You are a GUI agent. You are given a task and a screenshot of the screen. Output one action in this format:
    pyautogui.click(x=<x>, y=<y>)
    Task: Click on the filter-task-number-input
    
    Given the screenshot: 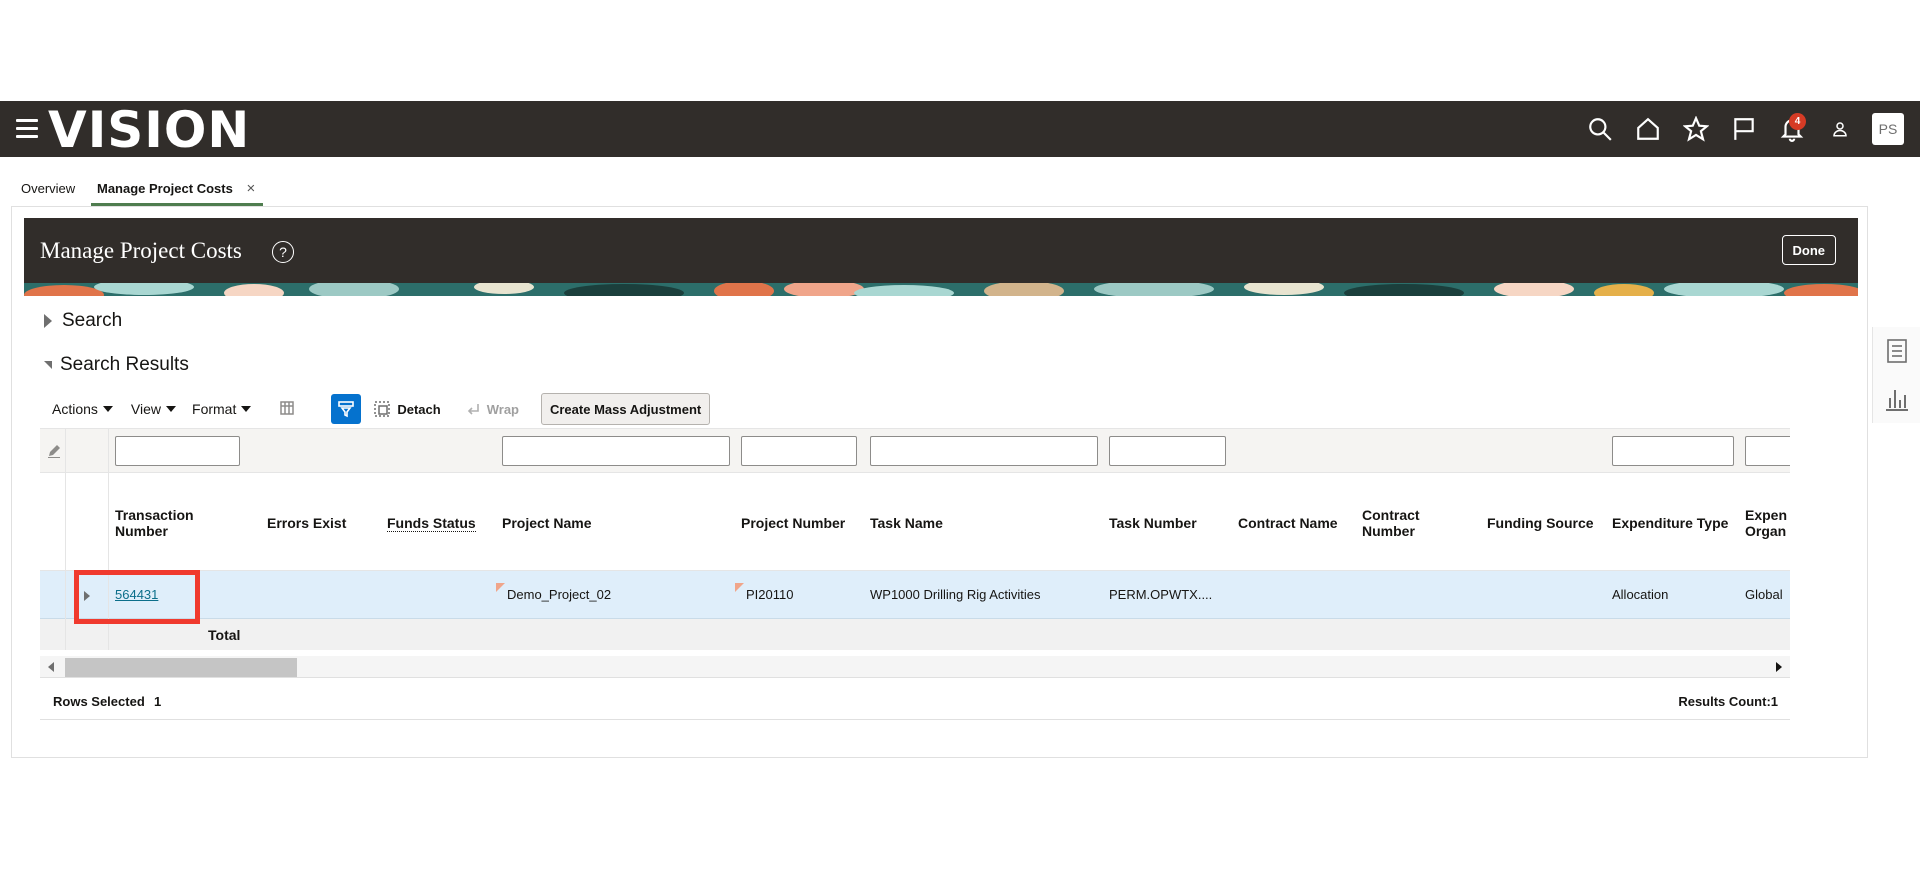 What is the action you would take?
    pyautogui.click(x=1167, y=451)
    